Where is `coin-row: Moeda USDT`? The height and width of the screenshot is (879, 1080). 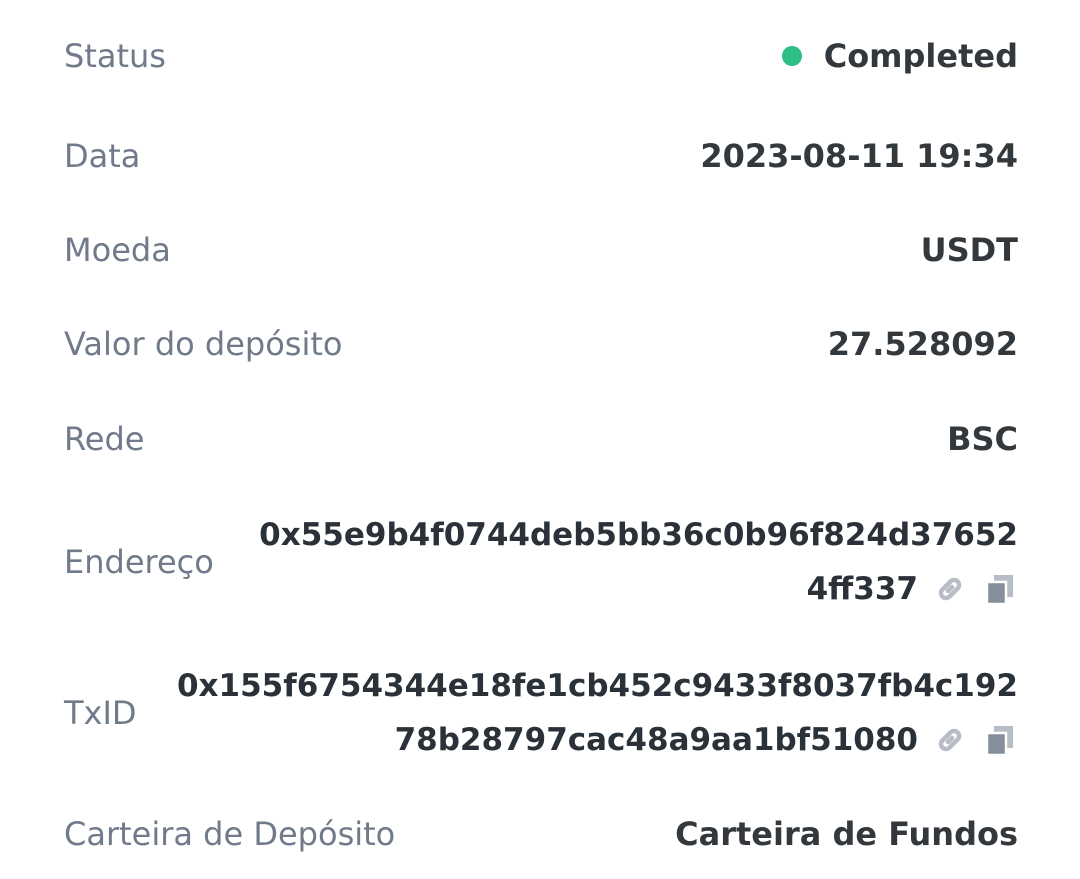 coin-row: Moeda USDT is located at coordinates (541, 250).